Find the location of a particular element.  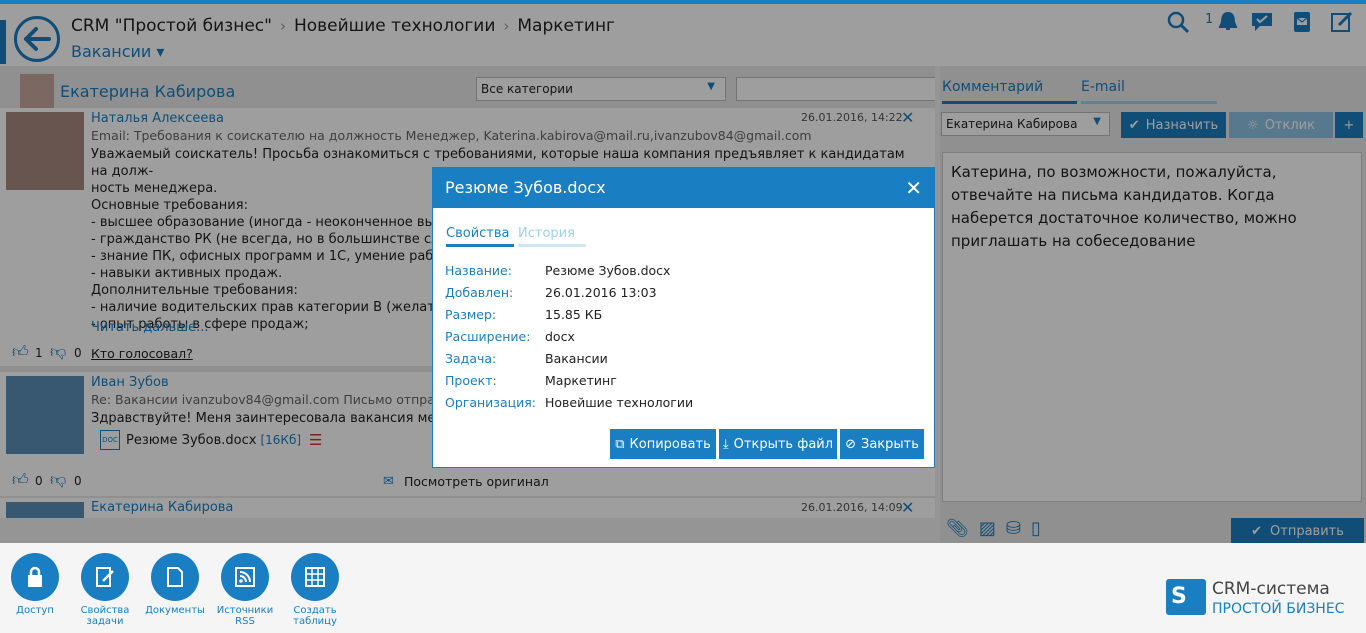

document-icon is located at coordinates (175, 577).